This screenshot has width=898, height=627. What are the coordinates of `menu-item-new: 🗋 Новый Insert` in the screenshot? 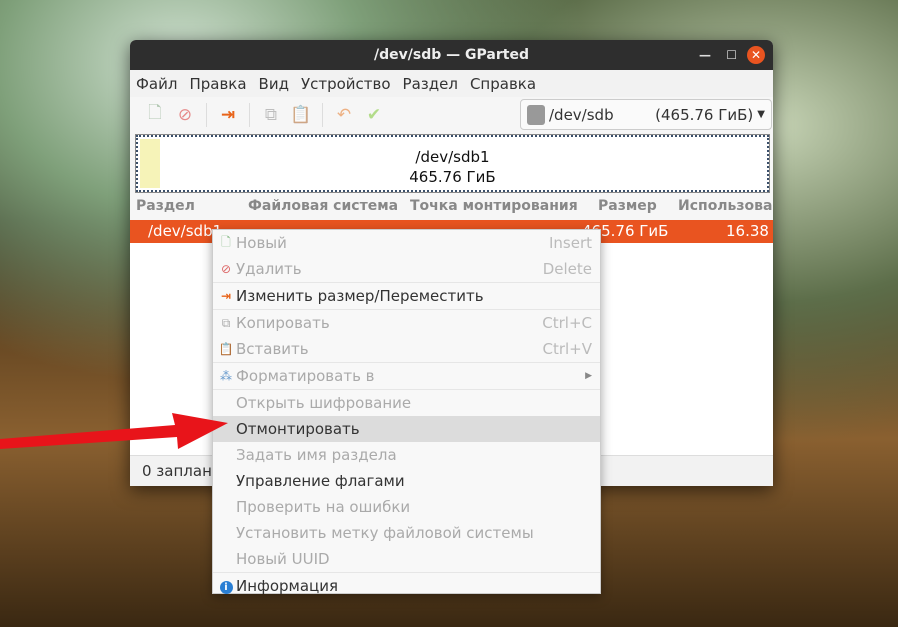 It's located at (406, 243).